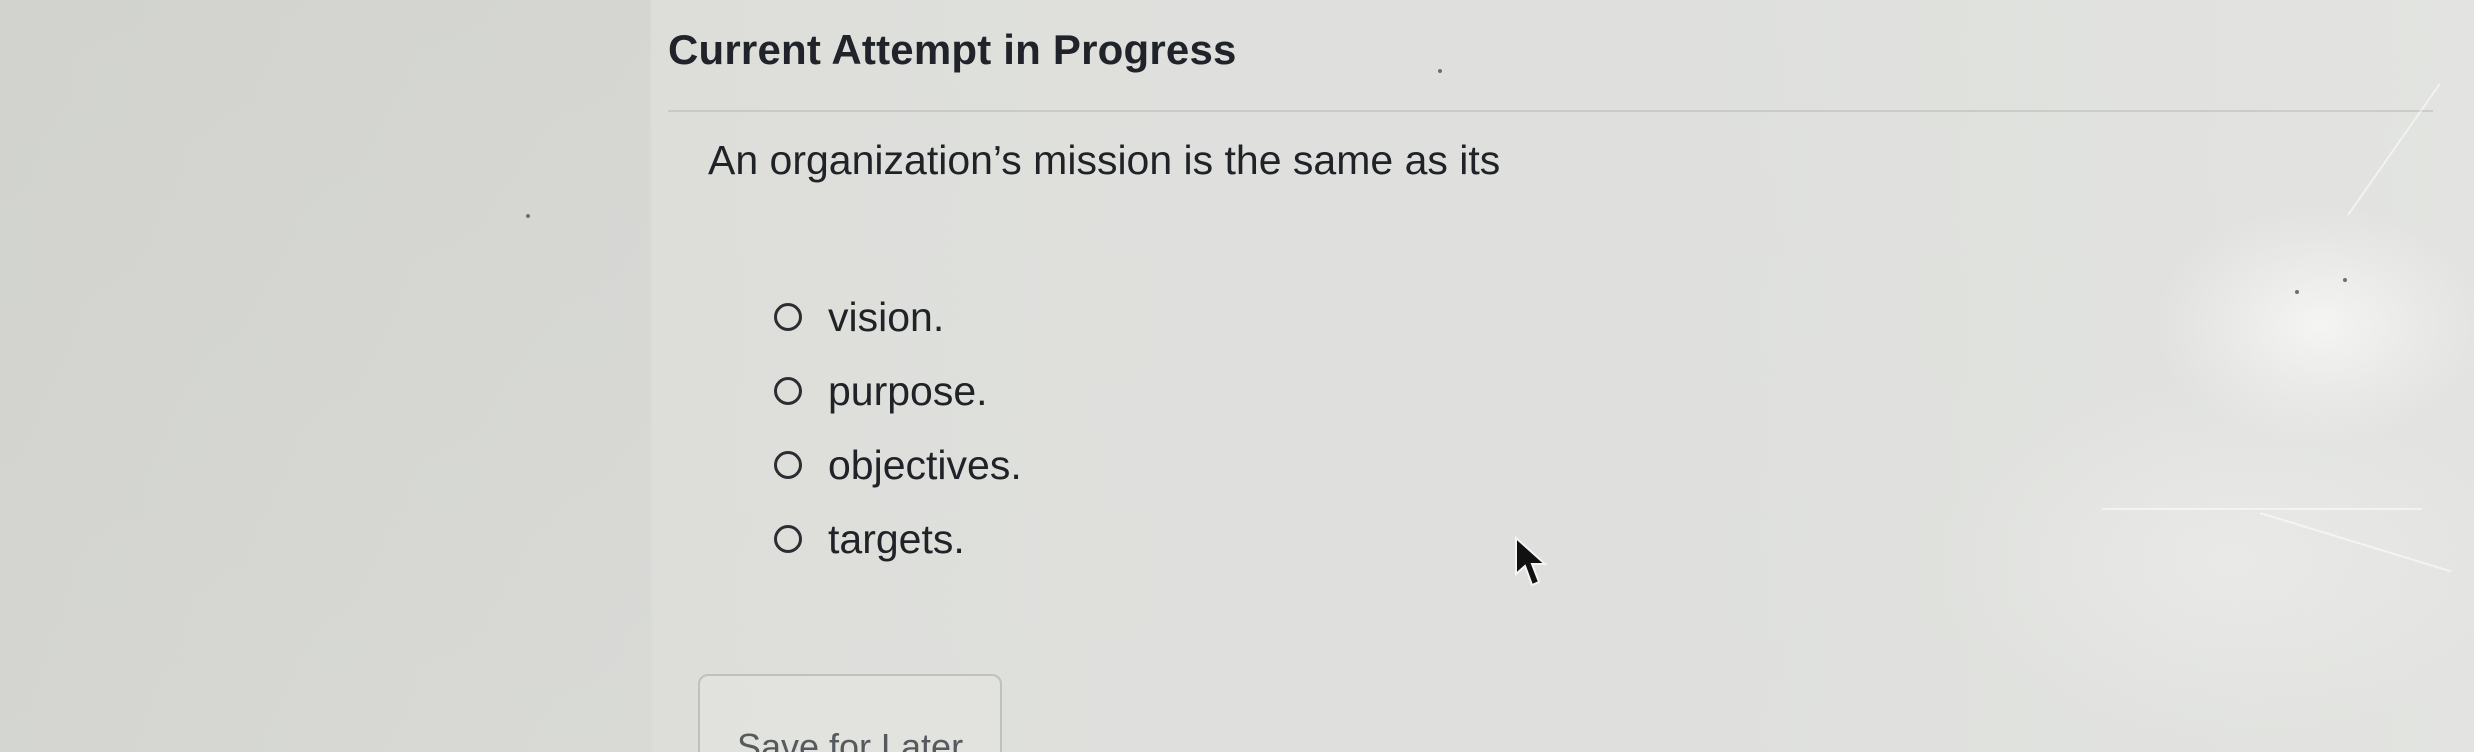  What do you see at coordinates (1034, 539) in the screenshot?
I see `answer-option-targets: targets.` at bounding box center [1034, 539].